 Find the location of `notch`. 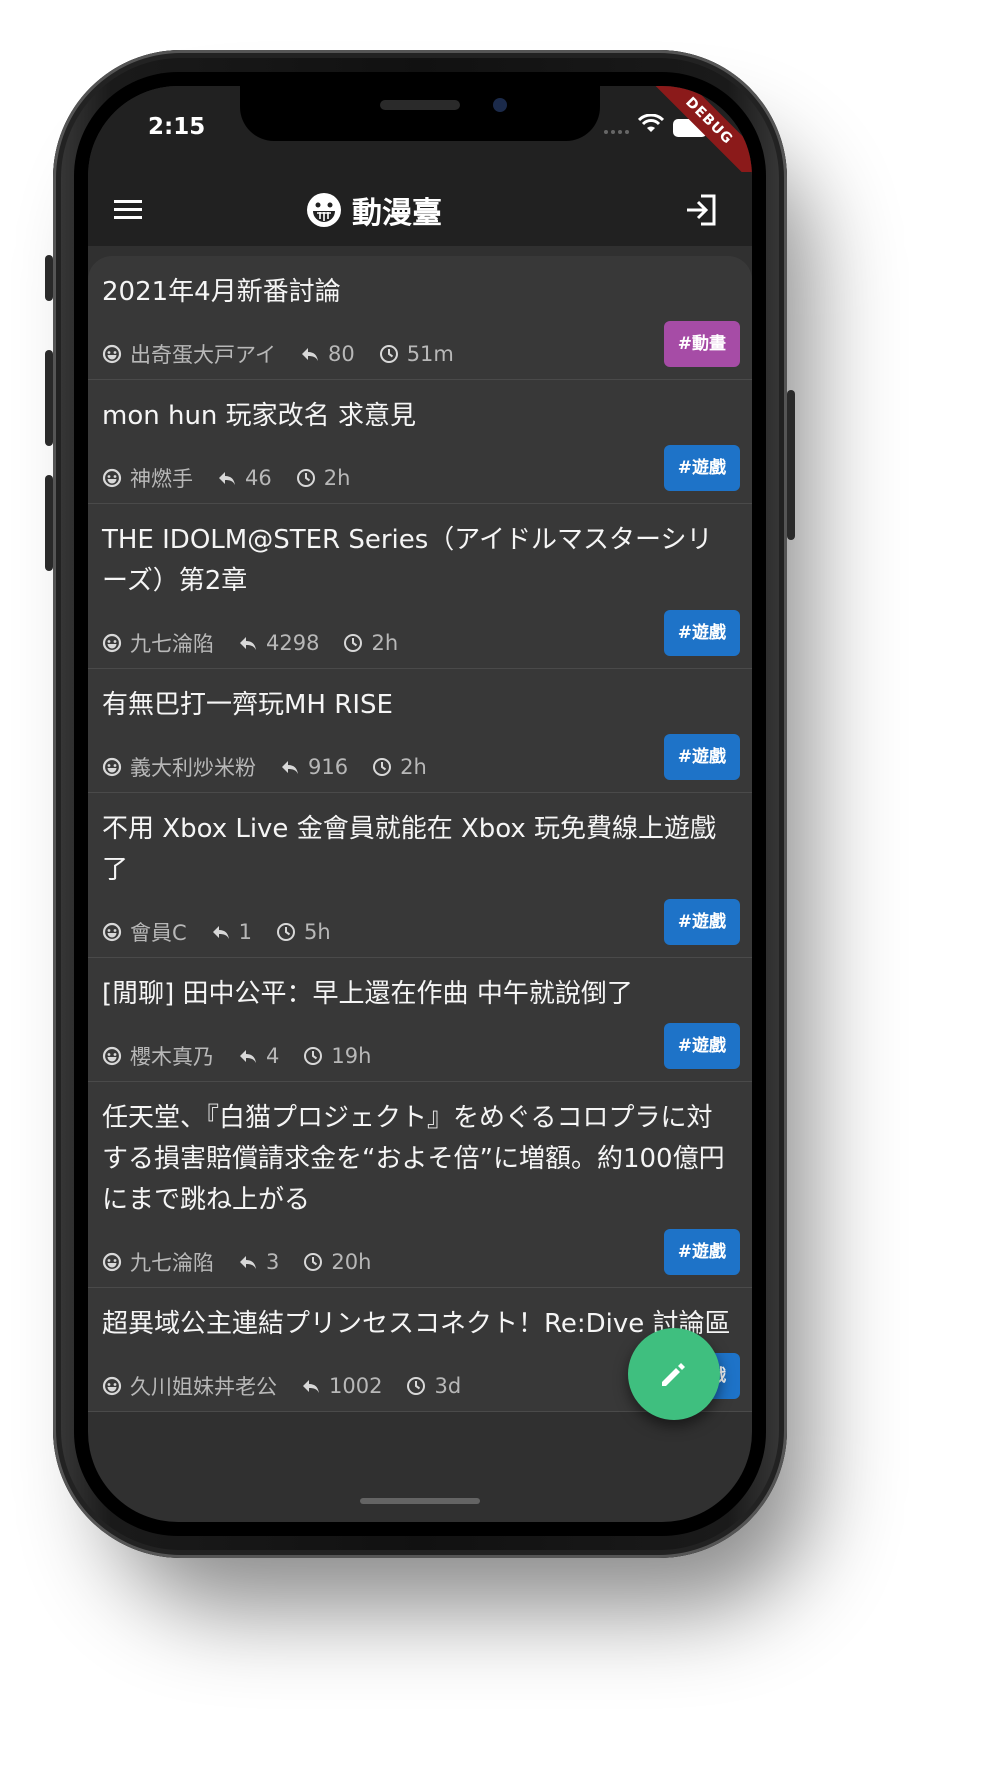

notch is located at coordinates (420, 113).